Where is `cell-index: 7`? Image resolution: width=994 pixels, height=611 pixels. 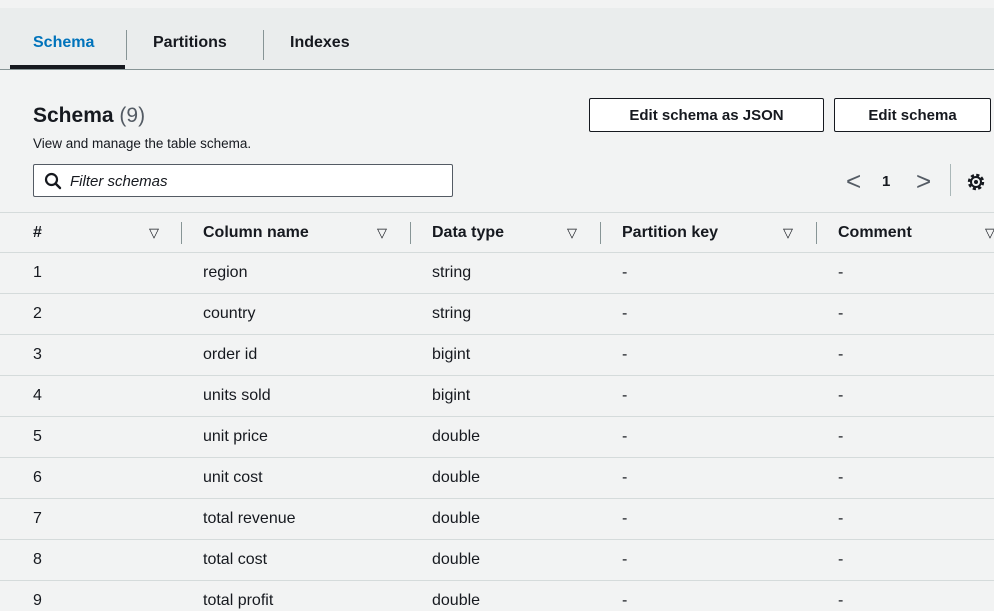 cell-index: 7 is located at coordinates (37, 518).